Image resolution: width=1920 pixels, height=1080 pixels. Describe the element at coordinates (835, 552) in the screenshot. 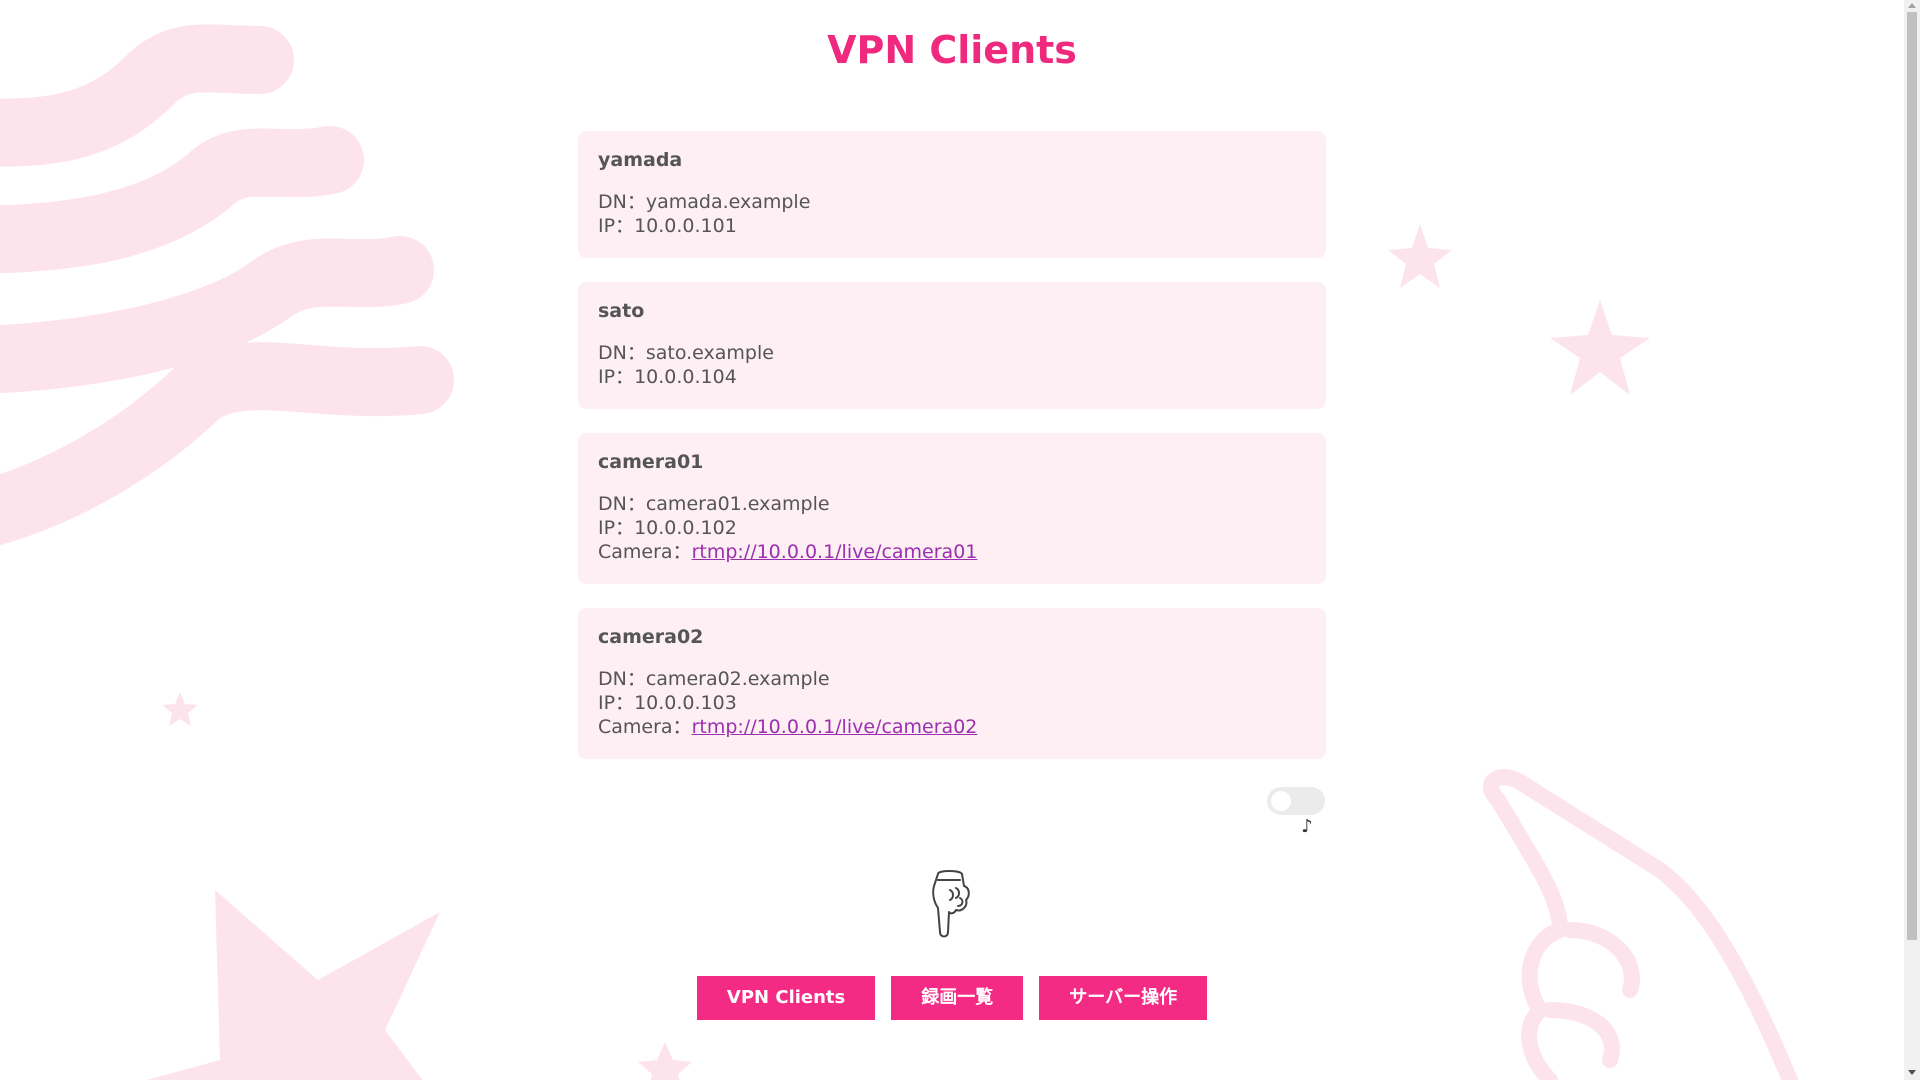

I see `camera-stream-link: rtmp://10.0.0.1/live/camera01` at that location.